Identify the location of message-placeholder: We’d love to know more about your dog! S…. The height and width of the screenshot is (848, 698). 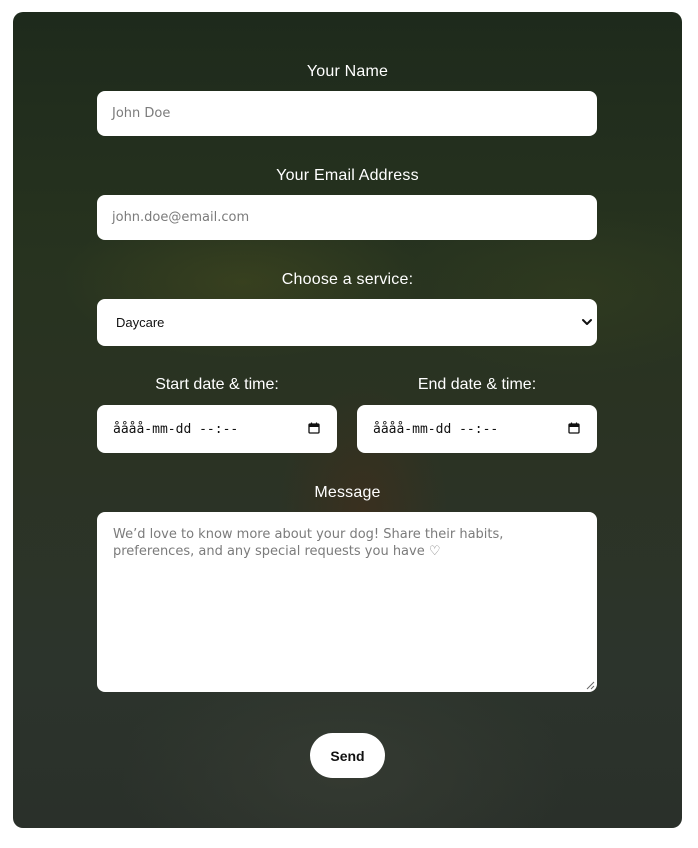
(308, 543).